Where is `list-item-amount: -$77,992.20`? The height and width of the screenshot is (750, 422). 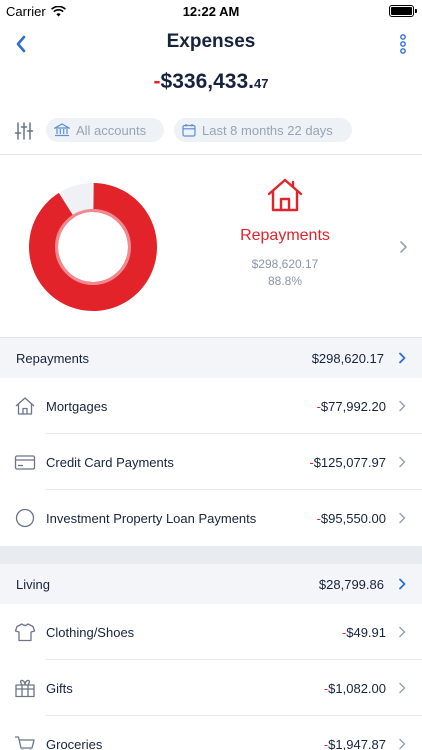 list-item-amount: -$77,992.20 is located at coordinates (351, 406).